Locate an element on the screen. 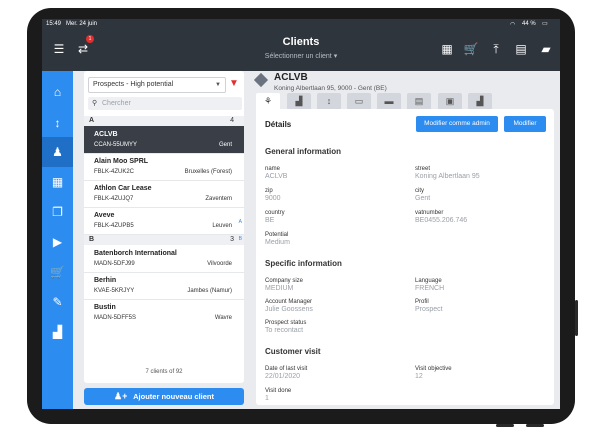 The image size is (600, 432). client-name: Berhin is located at coordinates (105, 280).